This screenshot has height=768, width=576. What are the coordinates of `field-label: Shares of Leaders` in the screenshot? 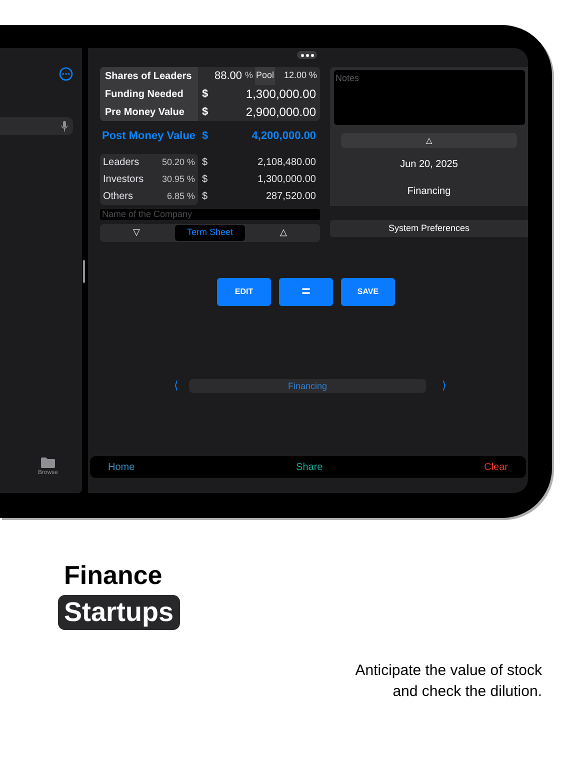 It's located at (149, 76).